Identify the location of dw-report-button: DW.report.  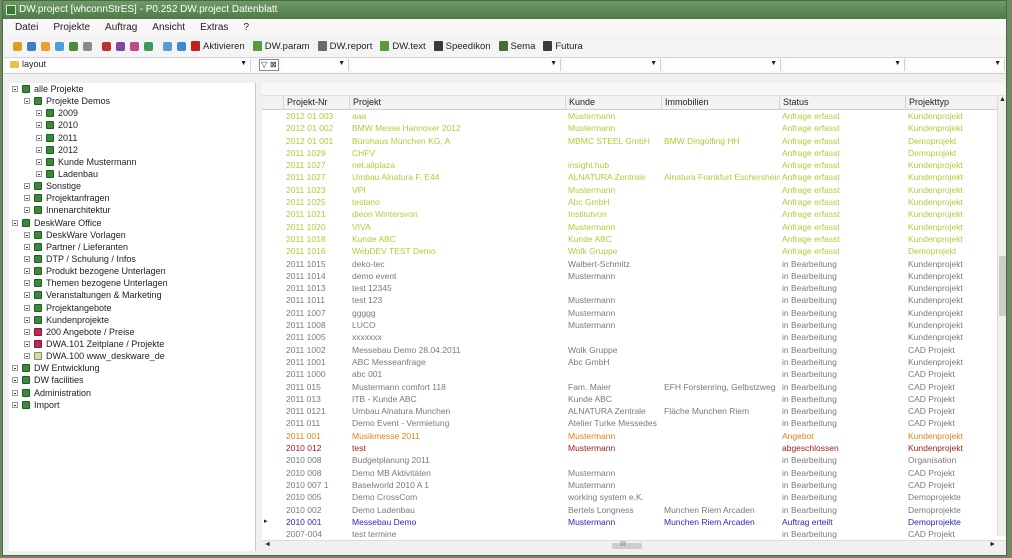
(344, 46).